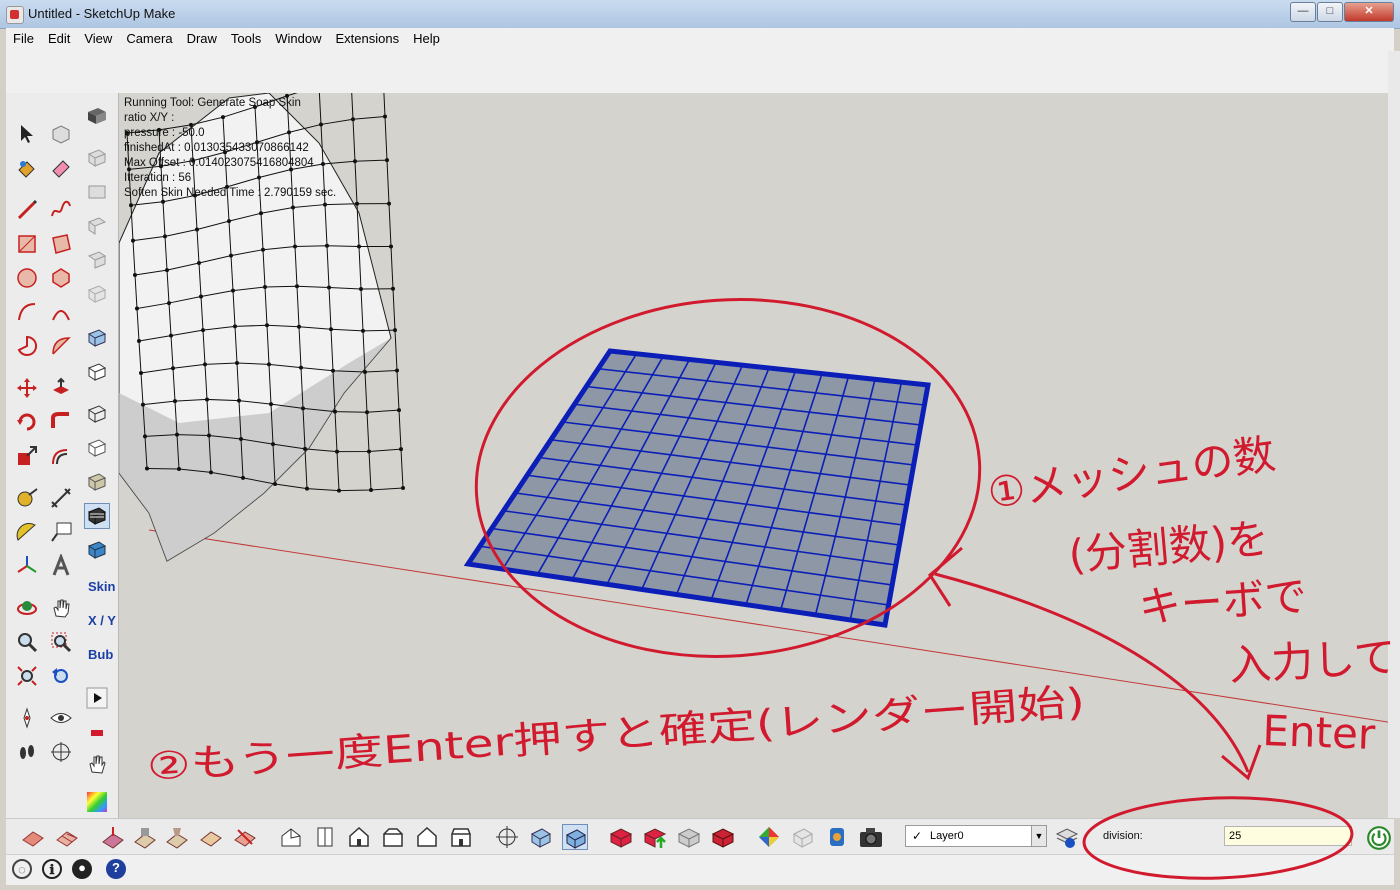  Describe the element at coordinates (803, 837) in the screenshot. I see `toggle-terrain-icon` at that location.